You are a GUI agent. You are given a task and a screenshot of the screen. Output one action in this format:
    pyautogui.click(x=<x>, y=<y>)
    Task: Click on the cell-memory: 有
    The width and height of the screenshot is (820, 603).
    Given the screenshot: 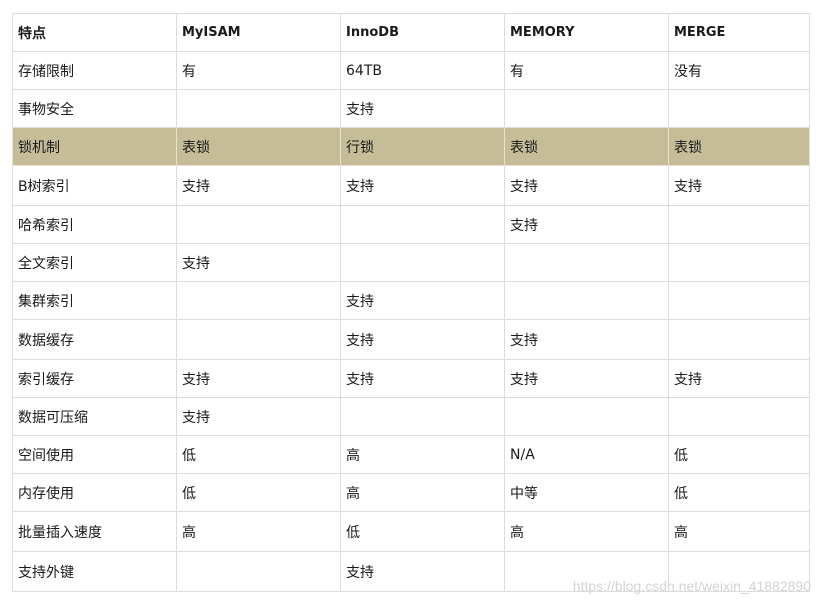 What is the action you would take?
    pyautogui.click(x=586, y=70)
    